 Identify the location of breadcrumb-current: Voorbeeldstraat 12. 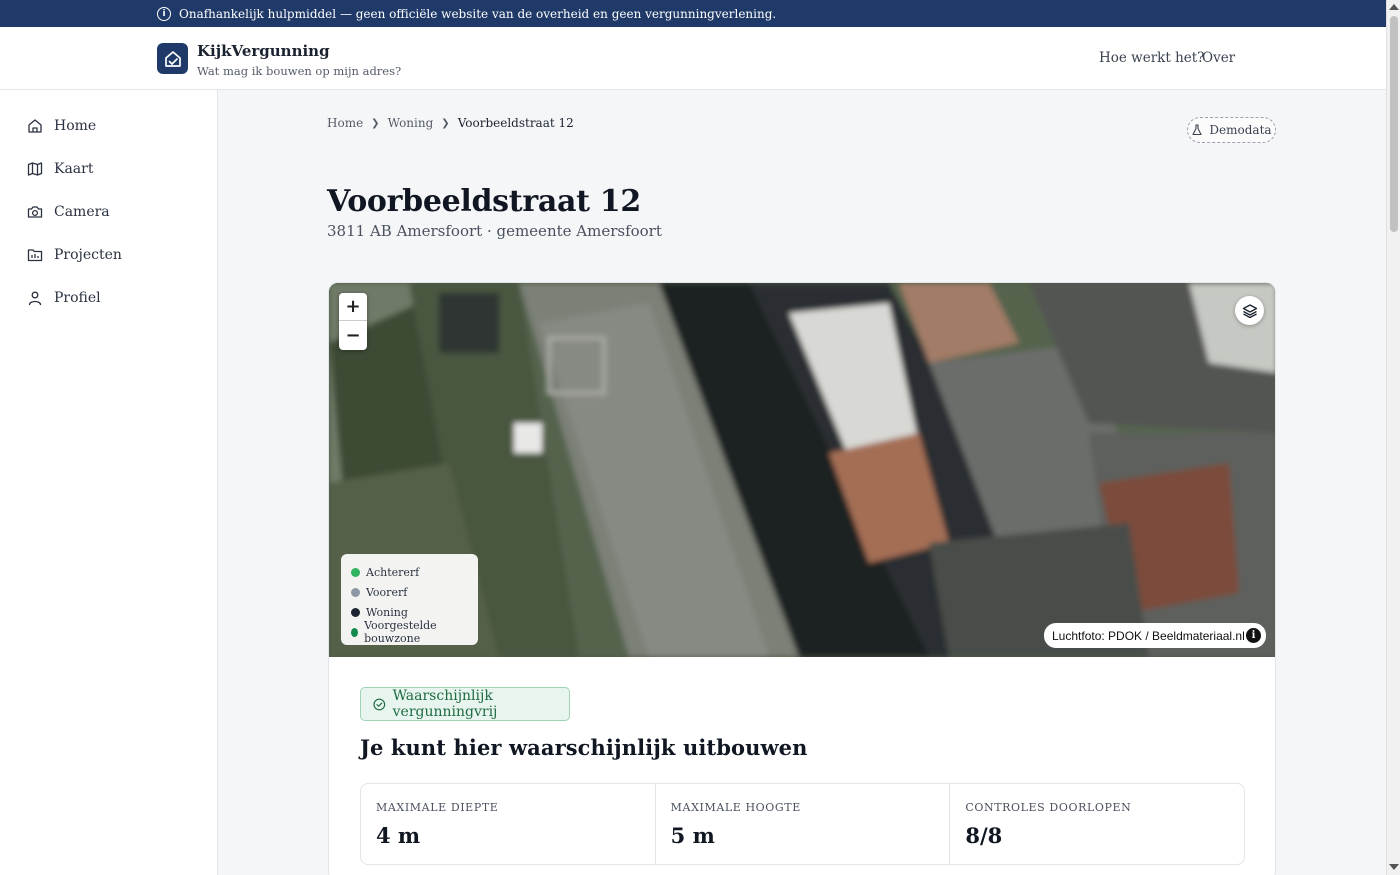
(515, 123).